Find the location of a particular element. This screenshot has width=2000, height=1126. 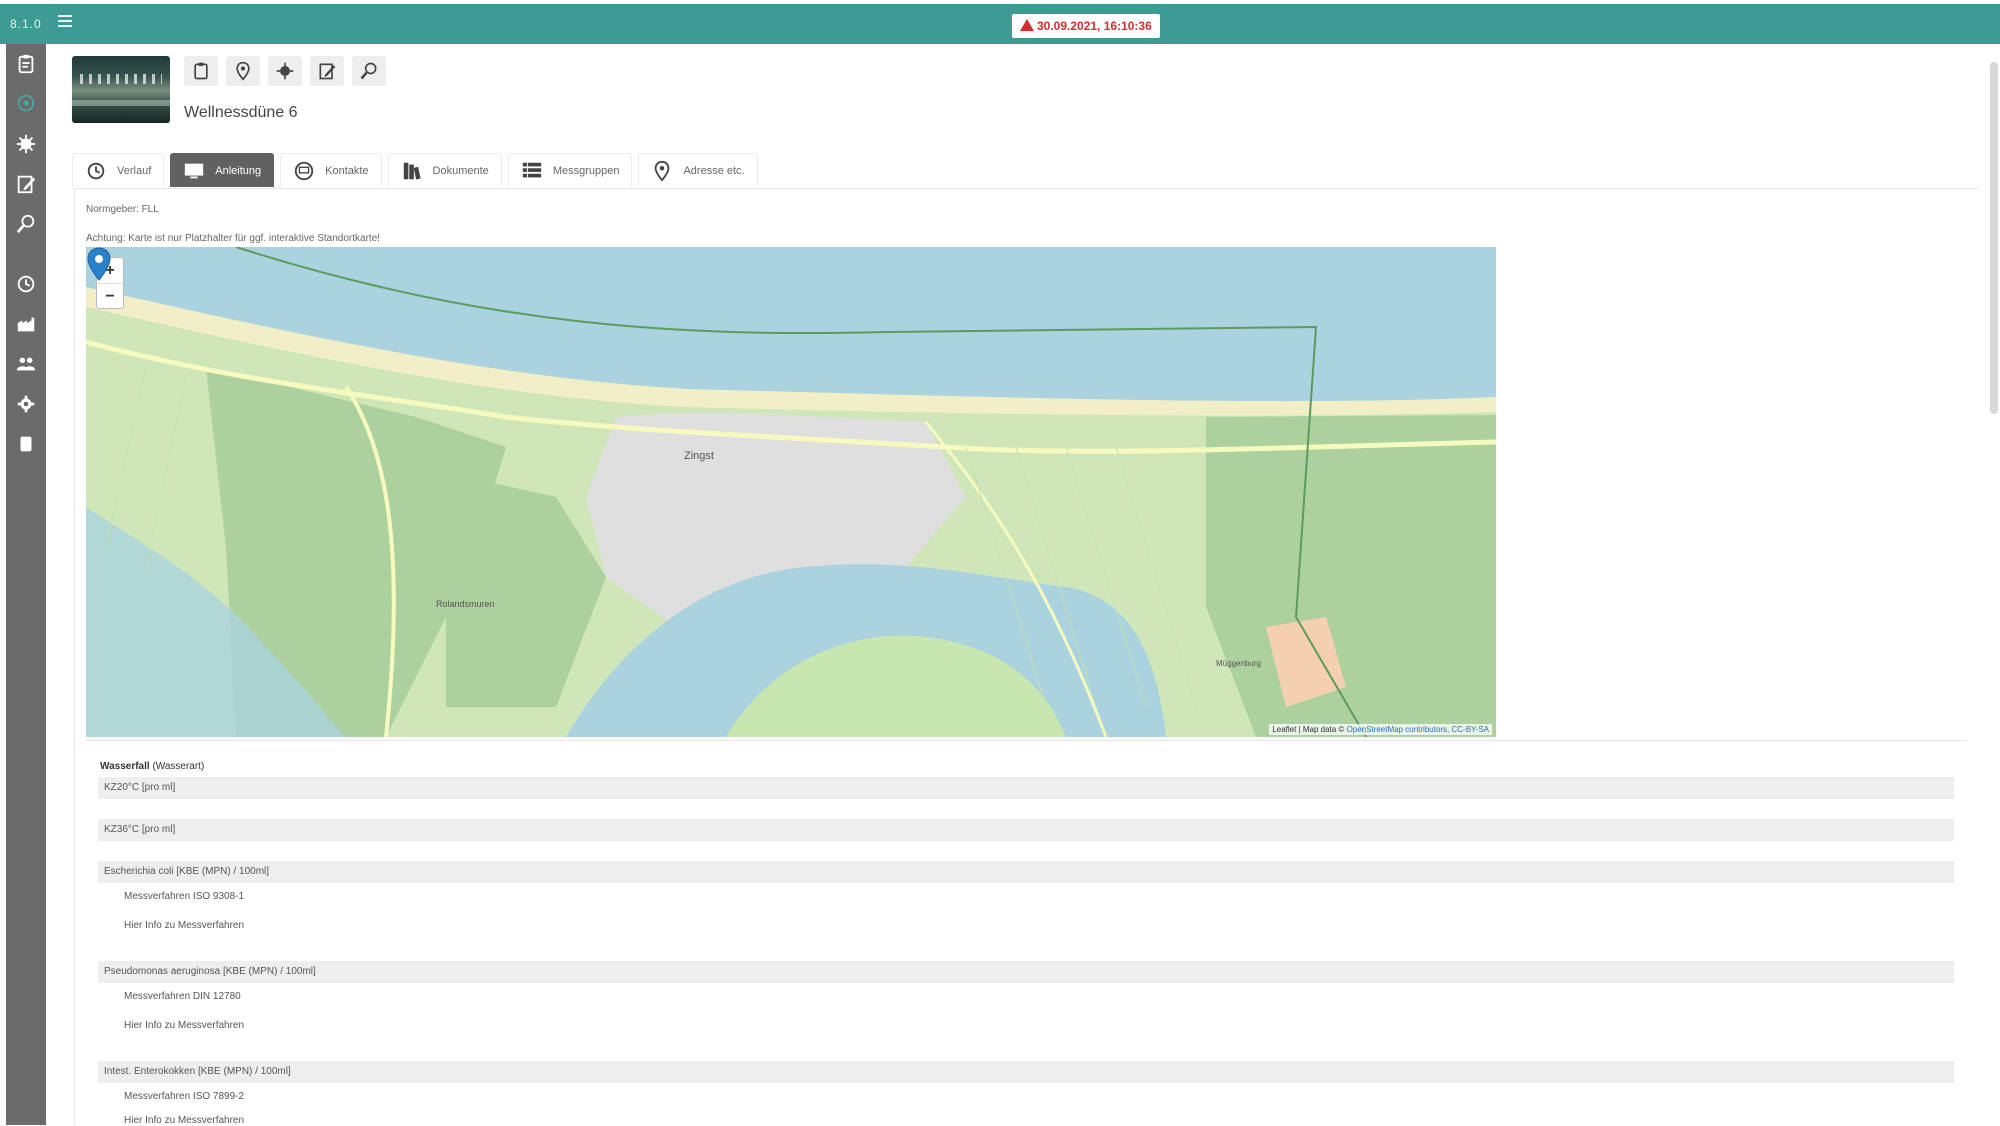

app-version: 8.1.0 is located at coordinates (26, 24).